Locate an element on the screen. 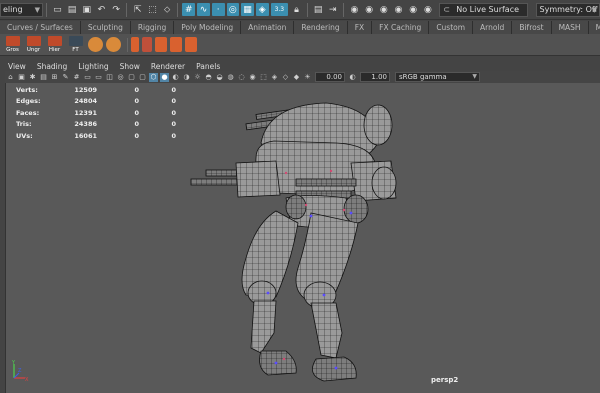 This screenshot has width=600, height=393. open-scene-icon: ▤ is located at coordinates (72, 9).